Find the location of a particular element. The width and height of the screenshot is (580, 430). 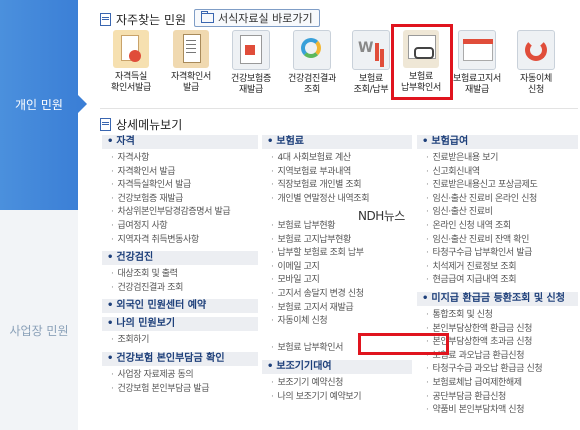

menu-item: · 자격확인서 발급 is located at coordinates (180, 173).